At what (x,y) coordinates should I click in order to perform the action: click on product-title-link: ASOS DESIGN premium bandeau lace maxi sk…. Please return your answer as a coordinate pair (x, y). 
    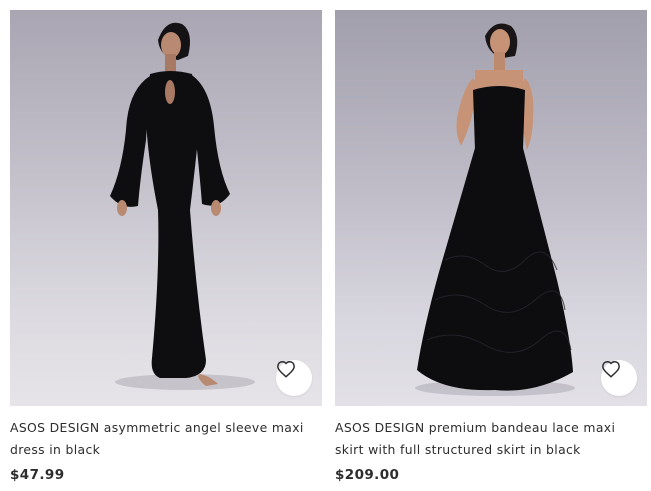
    Looking at the image, I should click on (491, 439).